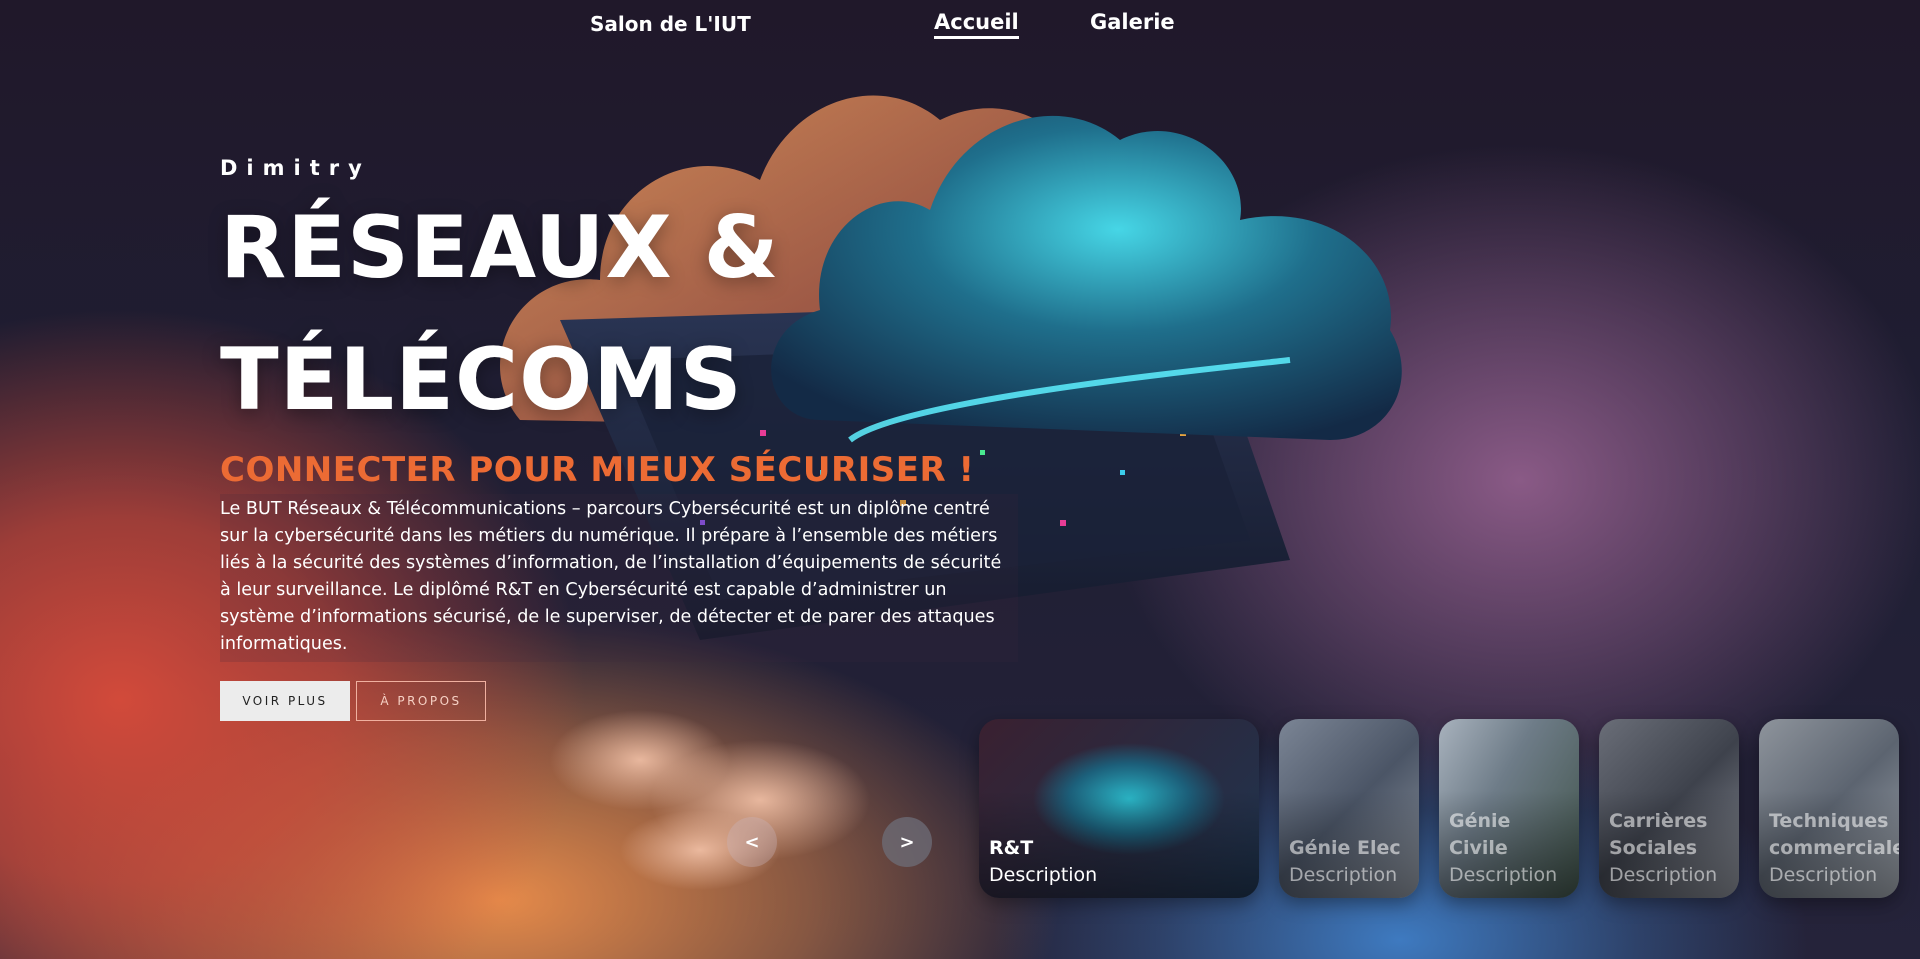  Describe the element at coordinates (1349, 808) in the screenshot. I see `card-genie-elec: Génie Elec Description` at that location.